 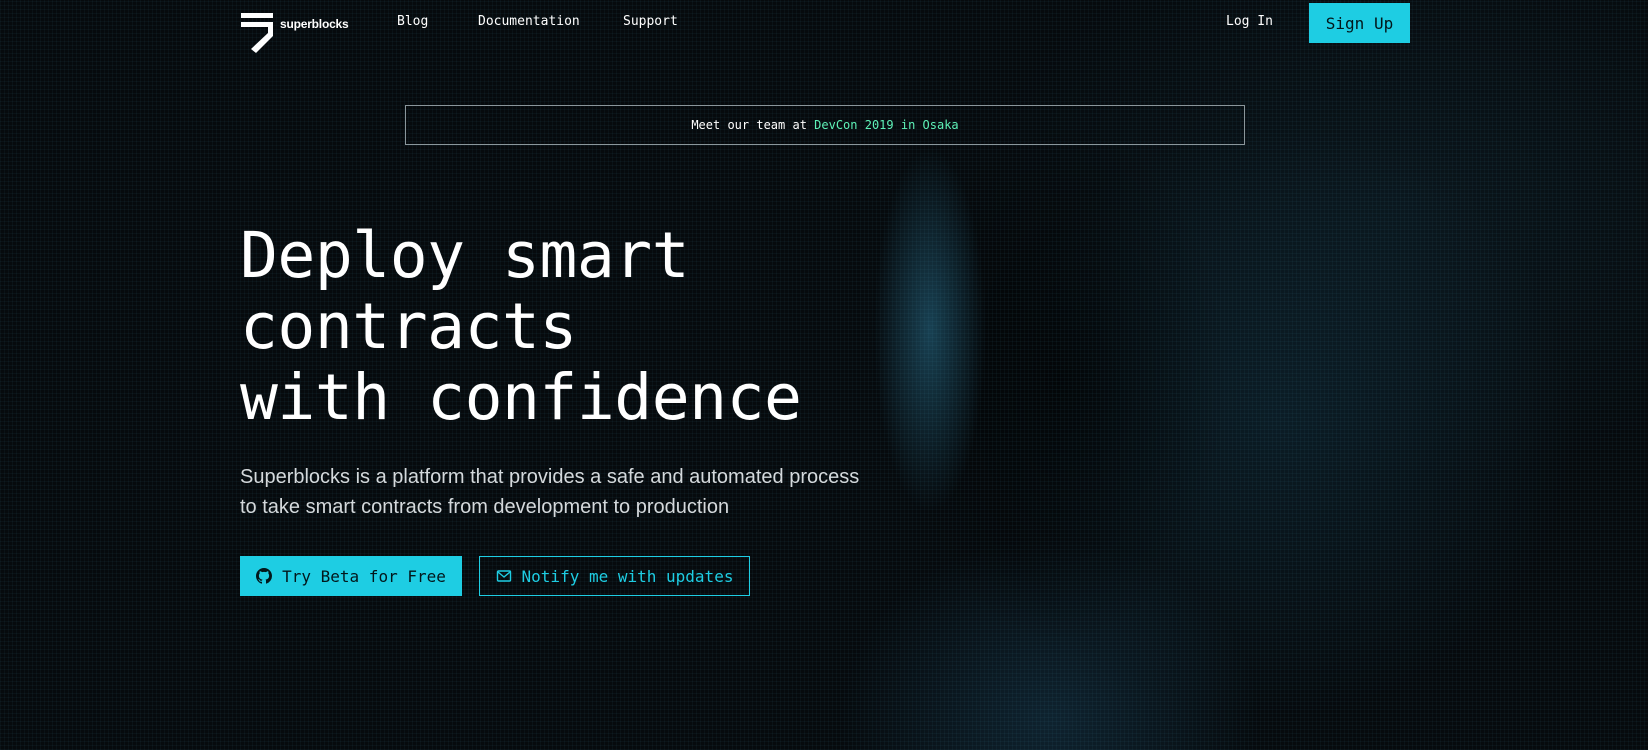 What do you see at coordinates (650, 21) in the screenshot?
I see `nav-link-support: Support` at bounding box center [650, 21].